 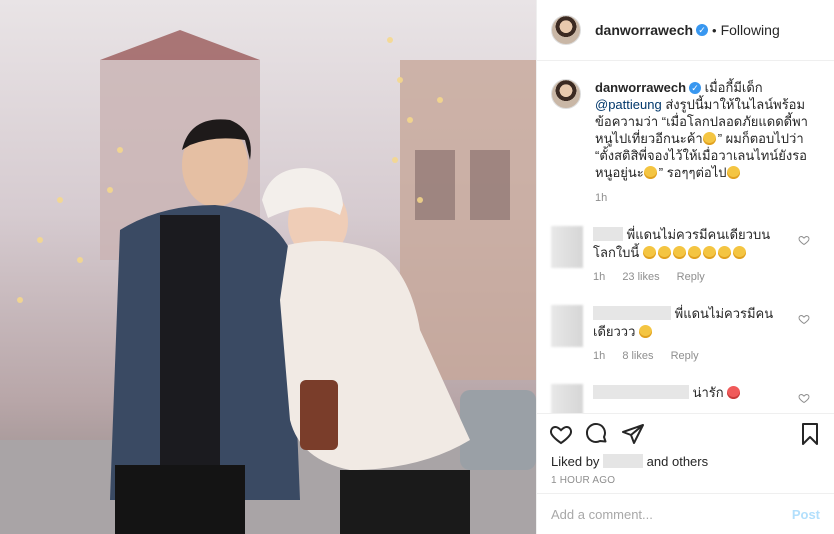 What do you see at coordinates (640, 277) in the screenshot?
I see `comment-likes: 23 likes` at bounding box center [640, 277].